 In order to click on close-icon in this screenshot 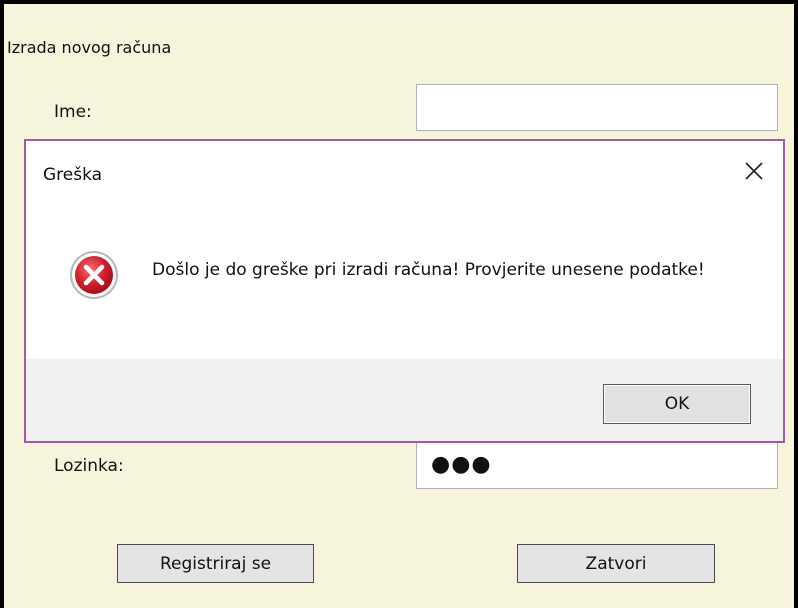, I will do `click(754, 171)`.